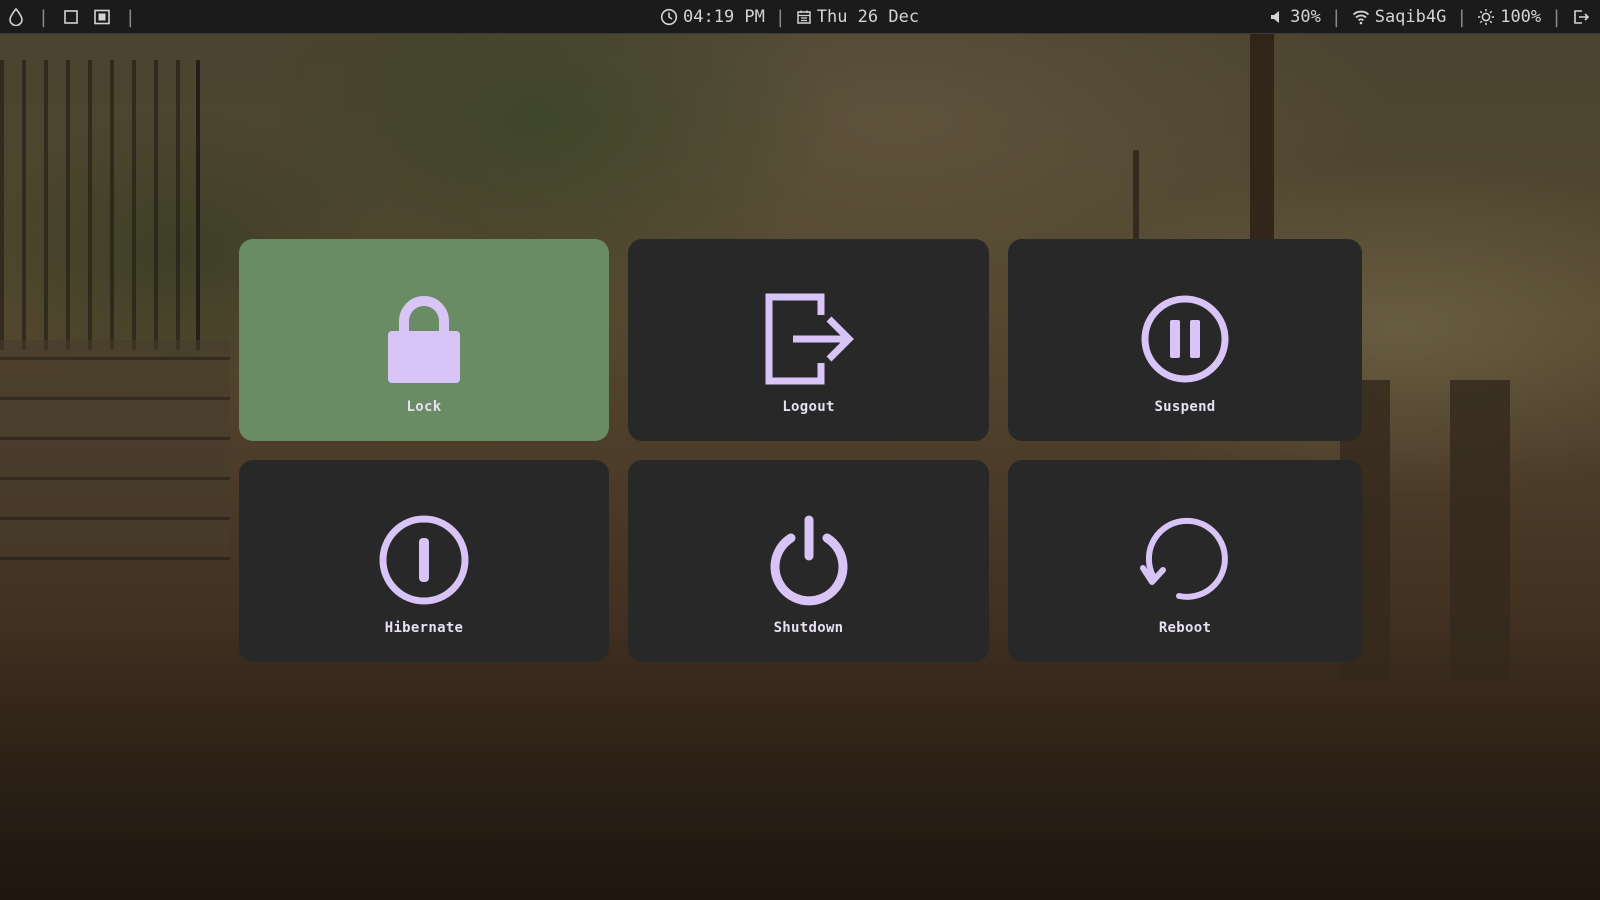  Describe the element at coordinates (1581, 17) in the screenshot. I see `exit-icon` at that location.